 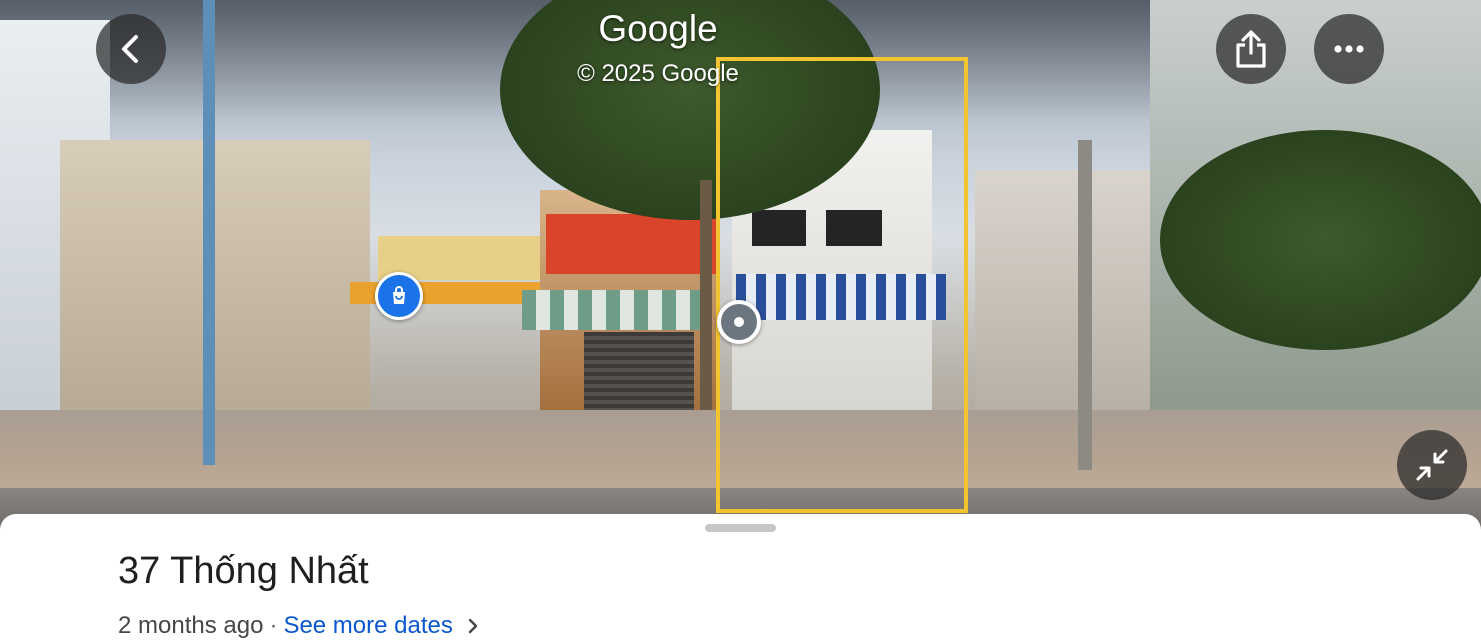 What do you see at coordinates (1320, 240) in the screenshot?
I see `tree-right` at bounding box center [1320, 240].